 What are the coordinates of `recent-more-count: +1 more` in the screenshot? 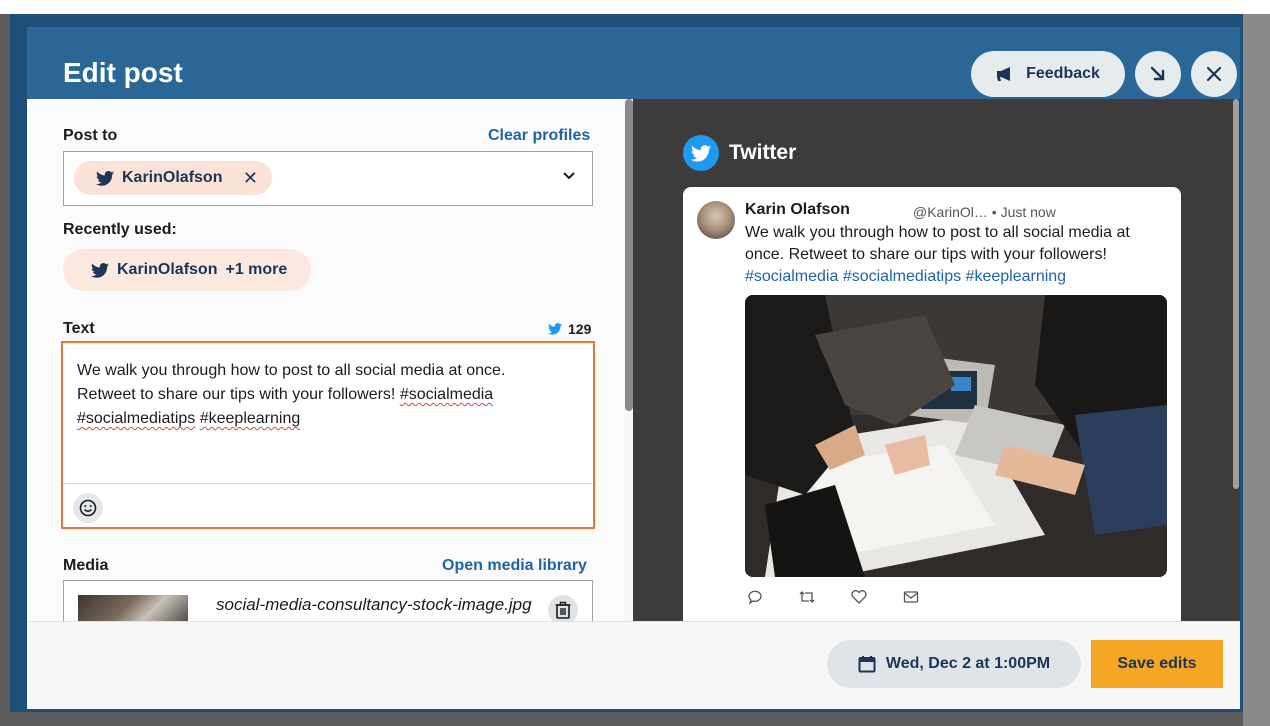 It's located at (256, 269).